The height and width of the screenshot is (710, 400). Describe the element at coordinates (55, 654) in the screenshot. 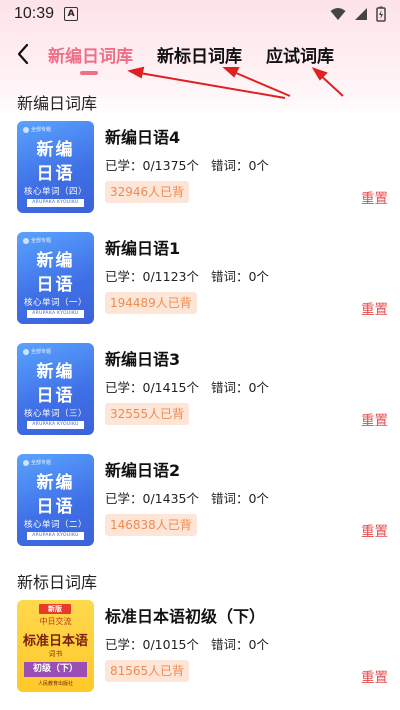

I see `cover-line3: 词书` at that location.